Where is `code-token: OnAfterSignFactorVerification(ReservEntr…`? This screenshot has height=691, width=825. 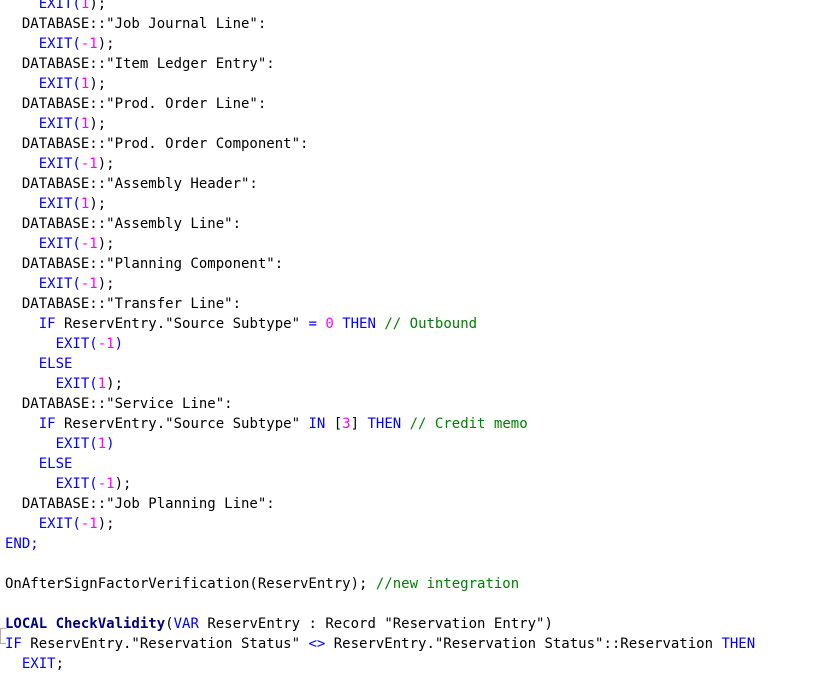
code-token: OnAfterSignFactorVerification(ReservEntr… is located at coordinates (190, 584).